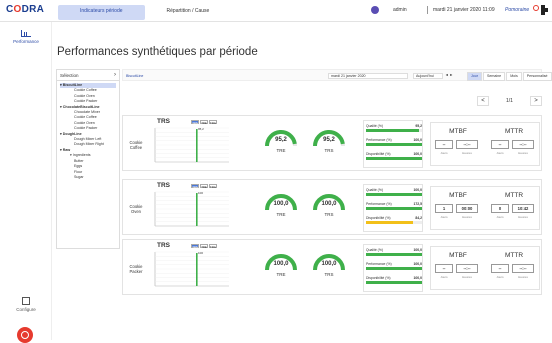  What do you see at coordinates (88, 75) in the screenshot?
I see `selection-header: Sélection ›` at bounding box center [88, 75].